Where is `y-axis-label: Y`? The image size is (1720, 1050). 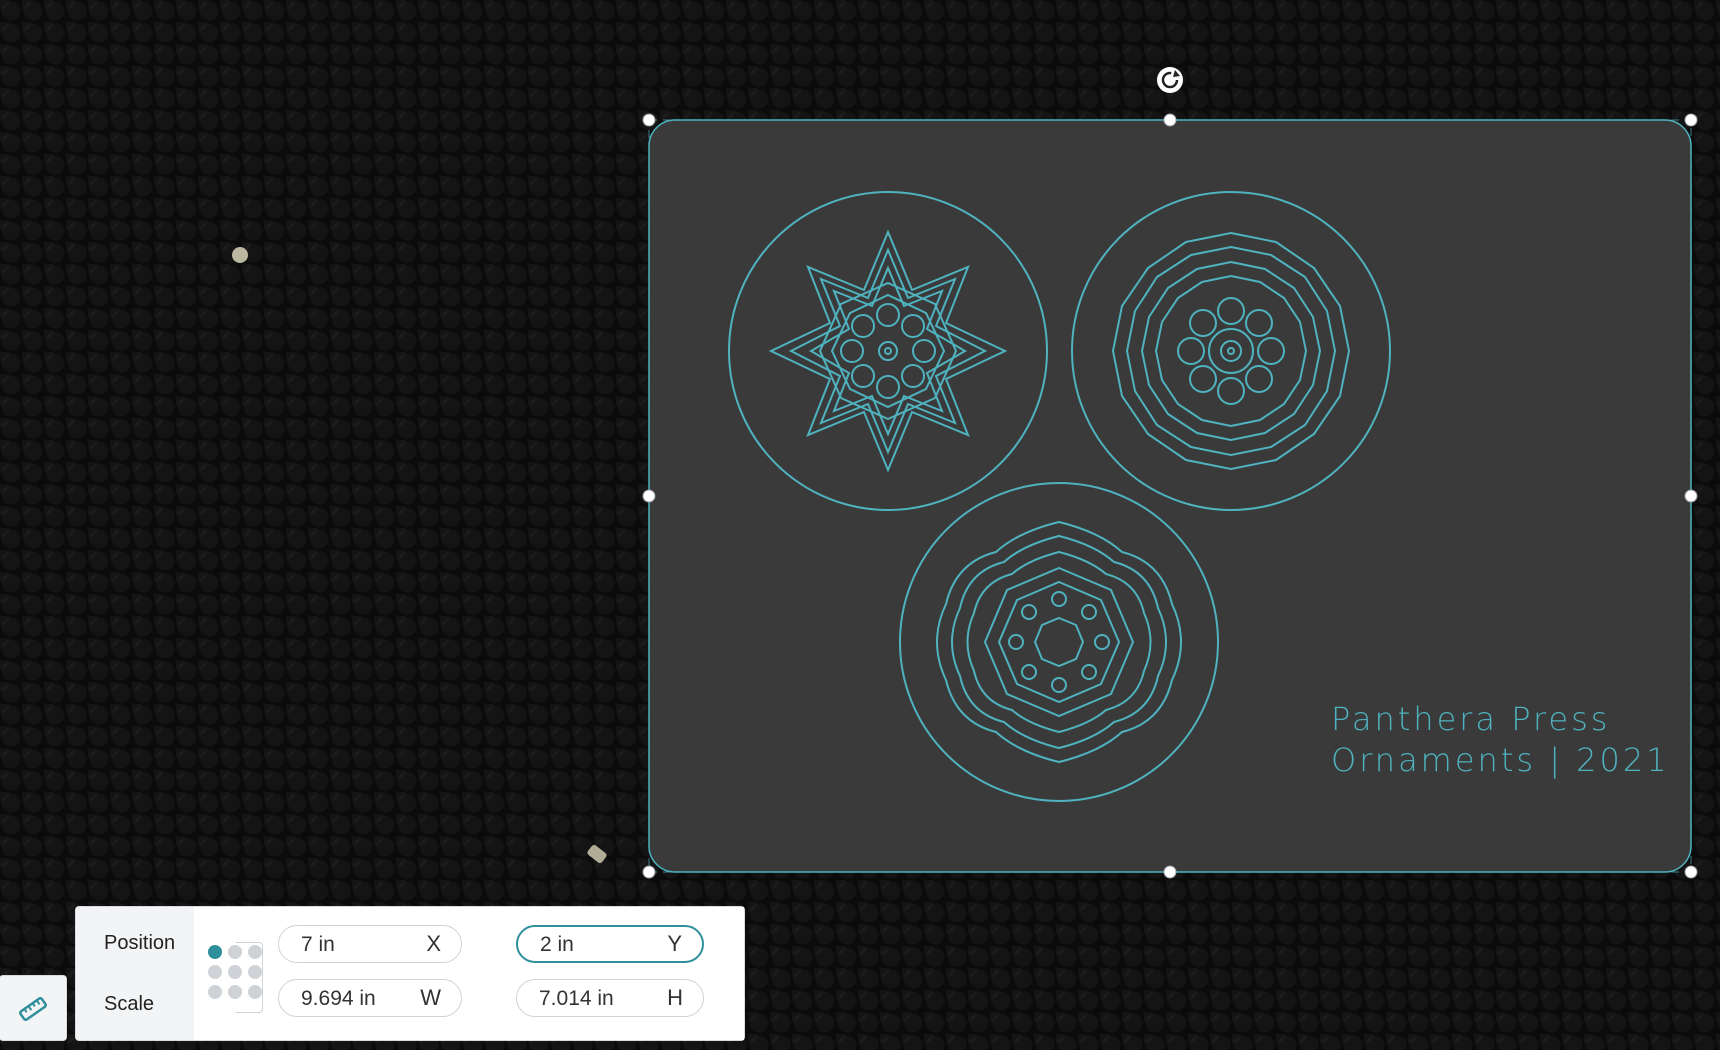 y-axis-label: Y is located at coordinates (674, 943).